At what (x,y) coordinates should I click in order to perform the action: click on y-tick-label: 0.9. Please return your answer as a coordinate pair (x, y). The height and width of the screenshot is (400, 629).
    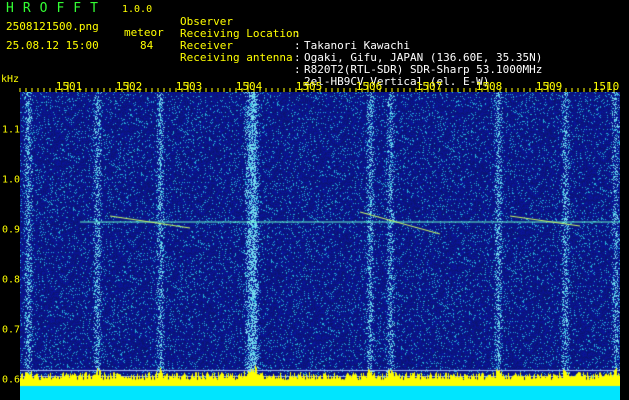
    Looking at the image, I should click on (11, 230).